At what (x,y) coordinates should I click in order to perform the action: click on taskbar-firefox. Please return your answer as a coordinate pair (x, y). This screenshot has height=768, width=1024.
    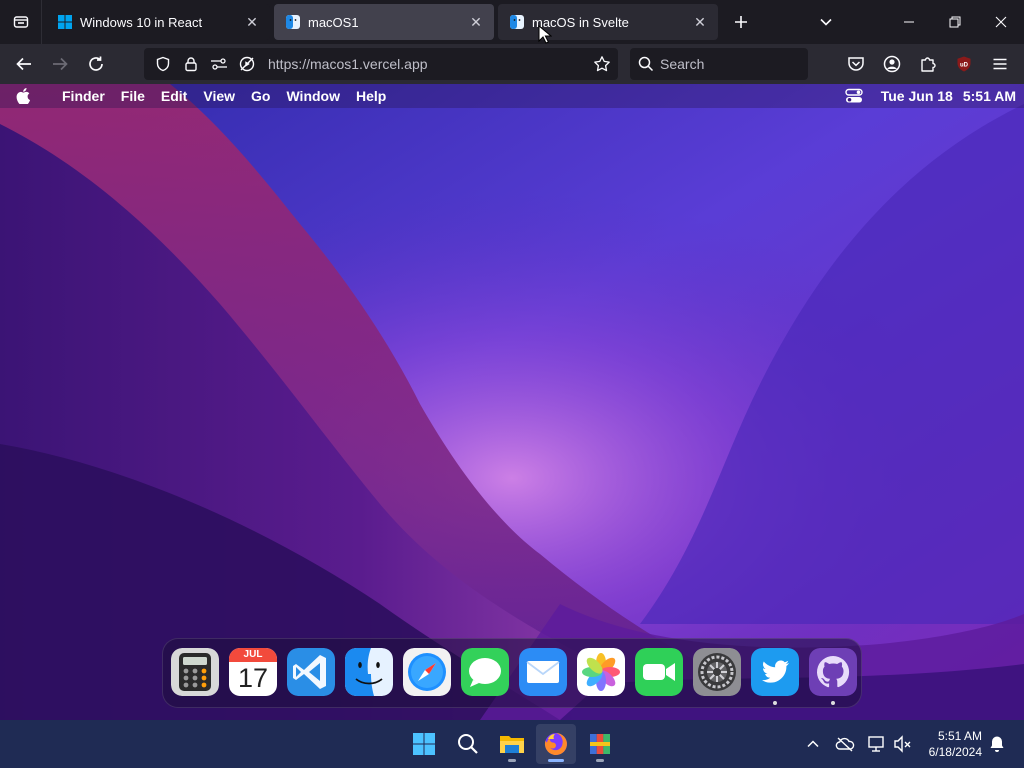
    Looking at the image, I should click on (556, 744).